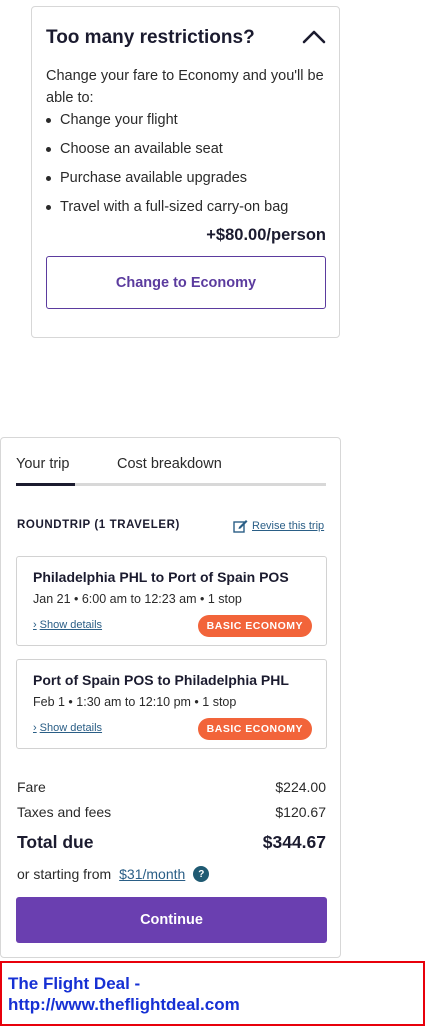 Image resolution: width=425 pixels, height=1026 pixels. Describe the element at coordinates (154, 178) in the screenshot. I see `benefit-label: Purchase available upgrades` at that location.